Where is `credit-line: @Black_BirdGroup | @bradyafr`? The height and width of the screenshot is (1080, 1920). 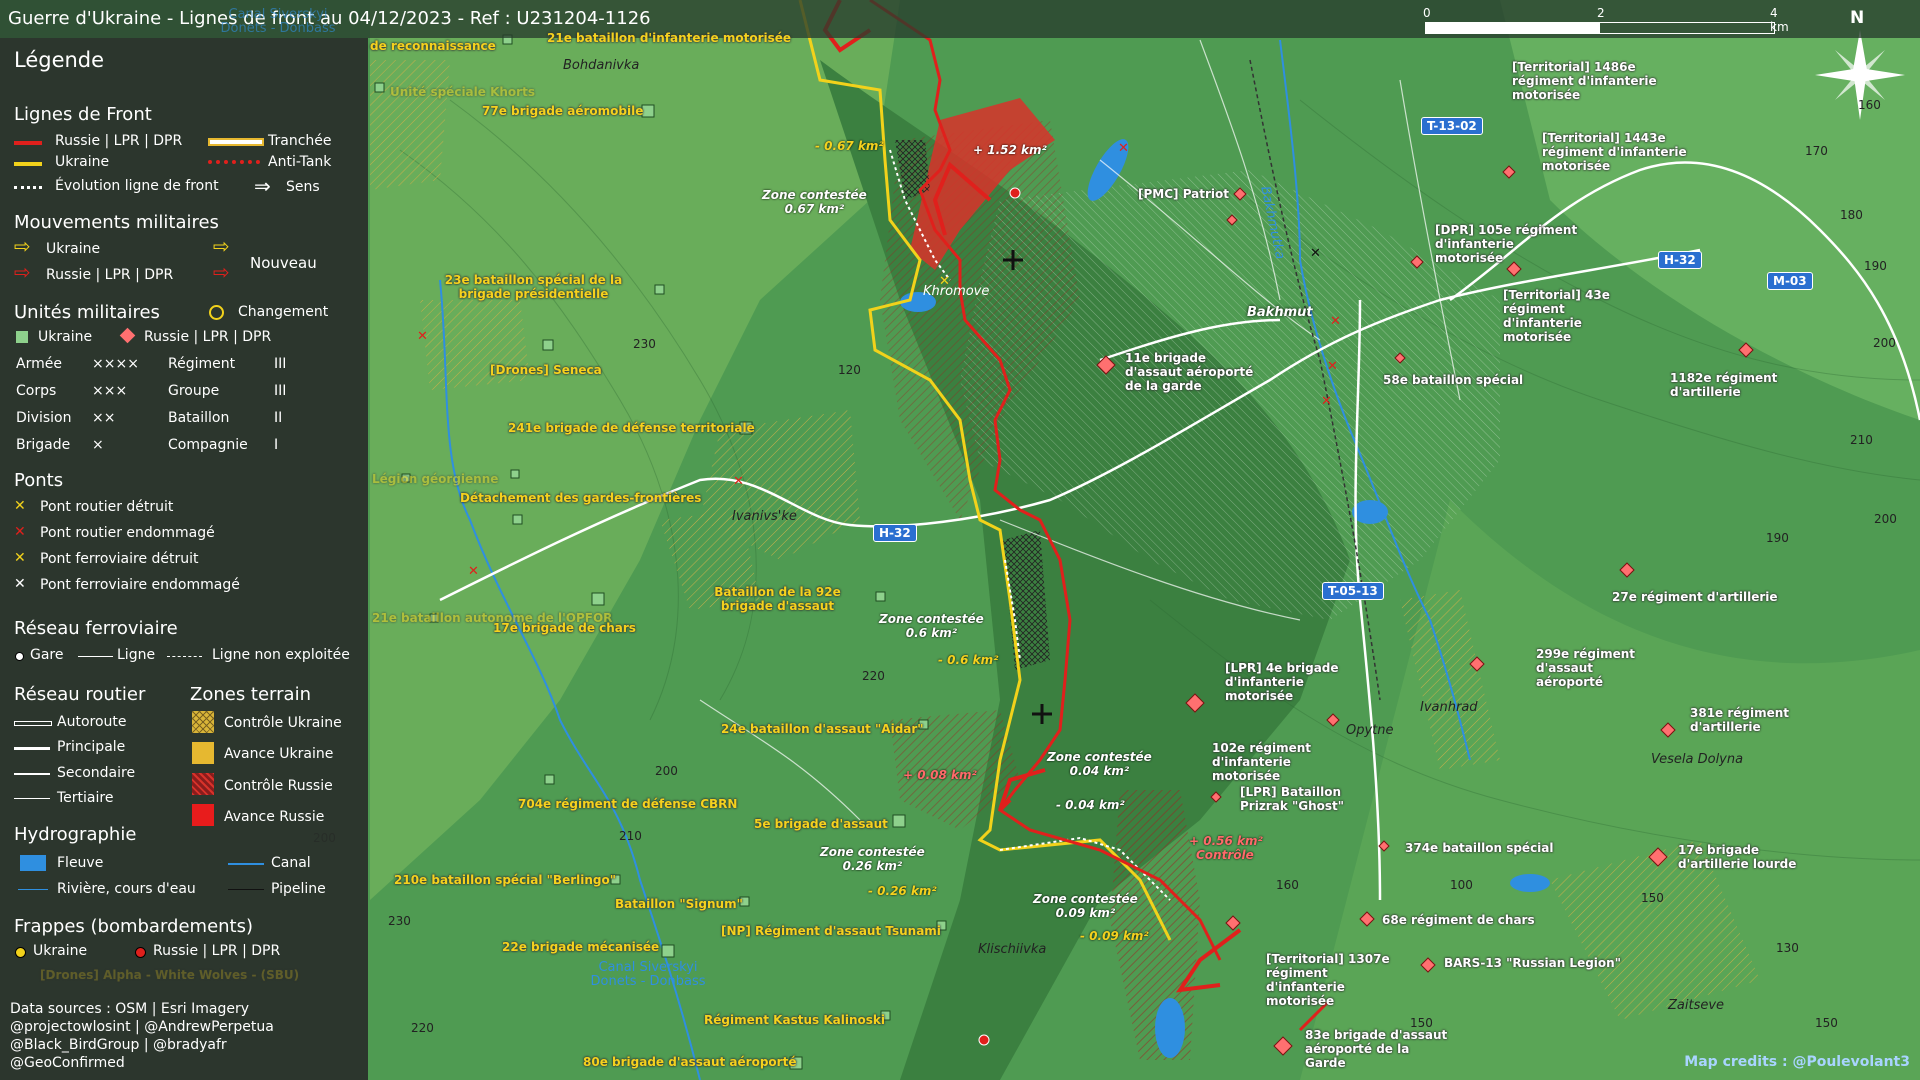 credit-line: @Black_BirdGroup | @bradyafr is located at coordinates (118, 1045).